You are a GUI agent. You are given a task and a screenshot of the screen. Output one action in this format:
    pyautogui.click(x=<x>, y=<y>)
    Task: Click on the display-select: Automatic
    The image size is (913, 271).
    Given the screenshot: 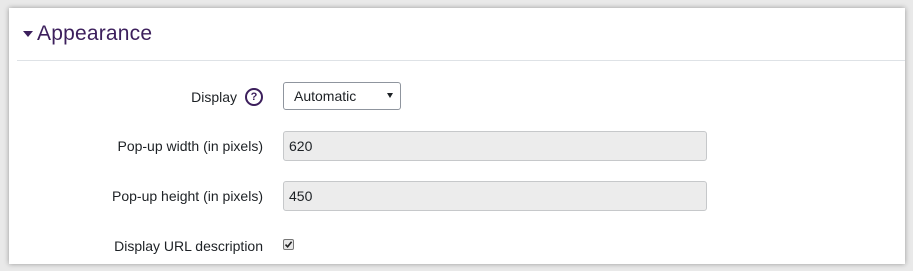 What is the action you would take?
    pyautogui.click(x=342, y=96)
    